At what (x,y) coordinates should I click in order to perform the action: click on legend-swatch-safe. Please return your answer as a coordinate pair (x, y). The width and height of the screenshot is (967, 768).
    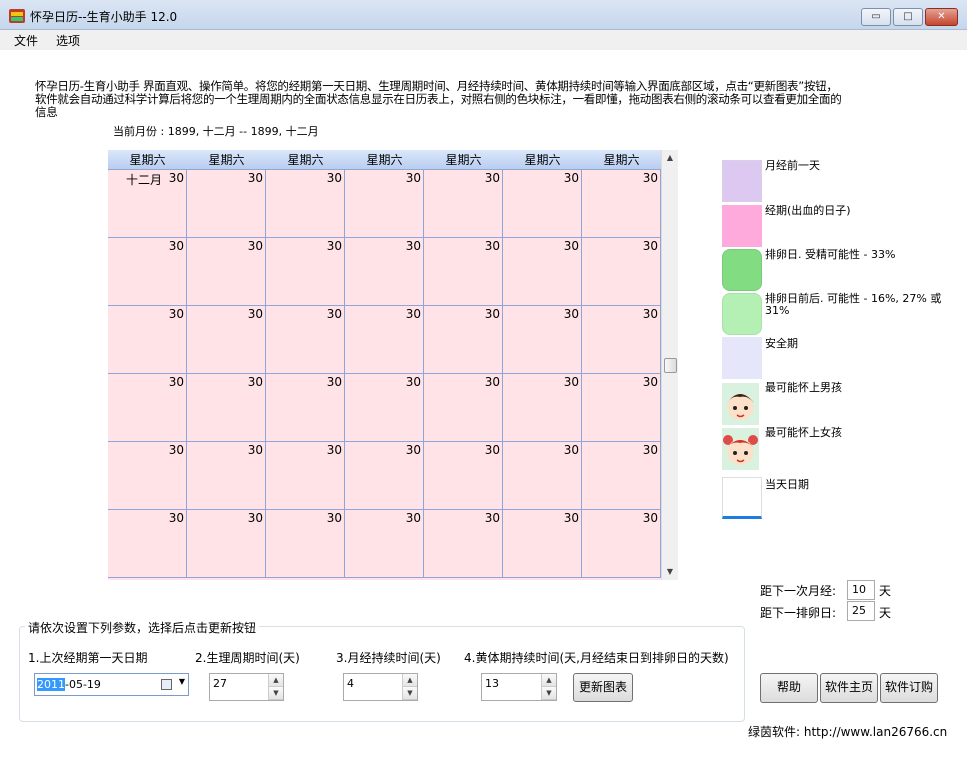
    Looking at the image, I should click on (742, 358).